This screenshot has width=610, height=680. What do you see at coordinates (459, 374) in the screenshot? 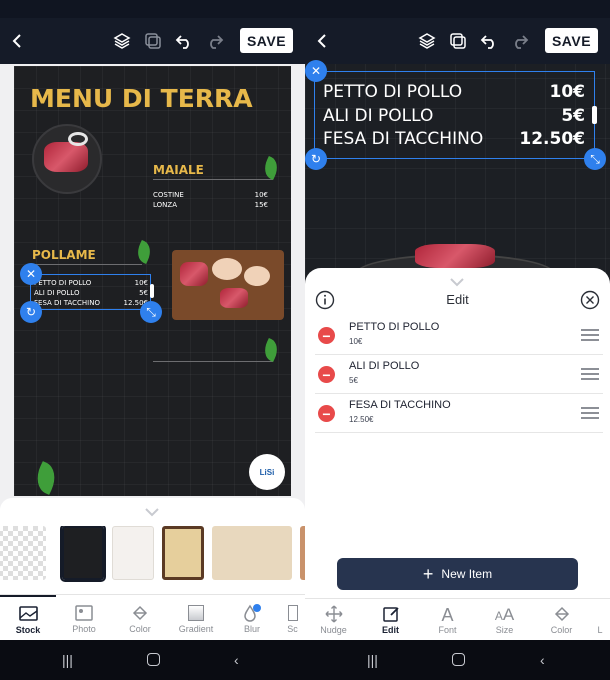
I see `list-item: − ALI DI POLLO 5€` at bounding box center [459, 374].